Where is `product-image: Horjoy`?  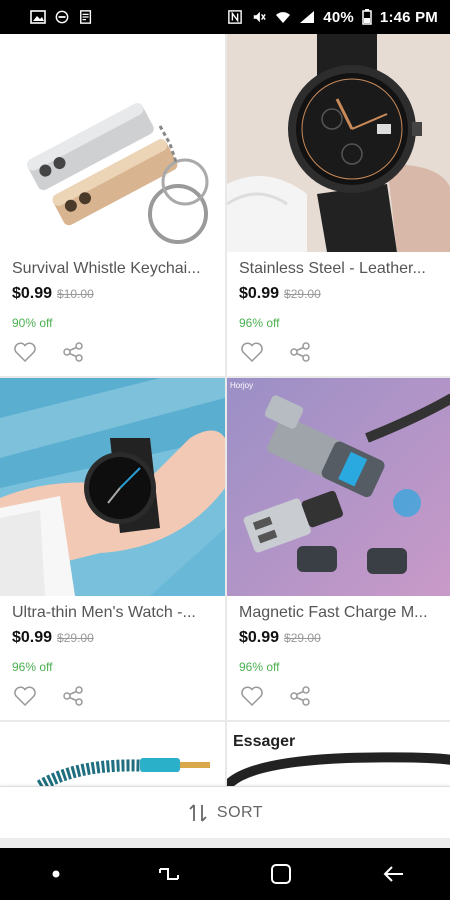
product-image: Horjoy is located at coordinates (338, 487).